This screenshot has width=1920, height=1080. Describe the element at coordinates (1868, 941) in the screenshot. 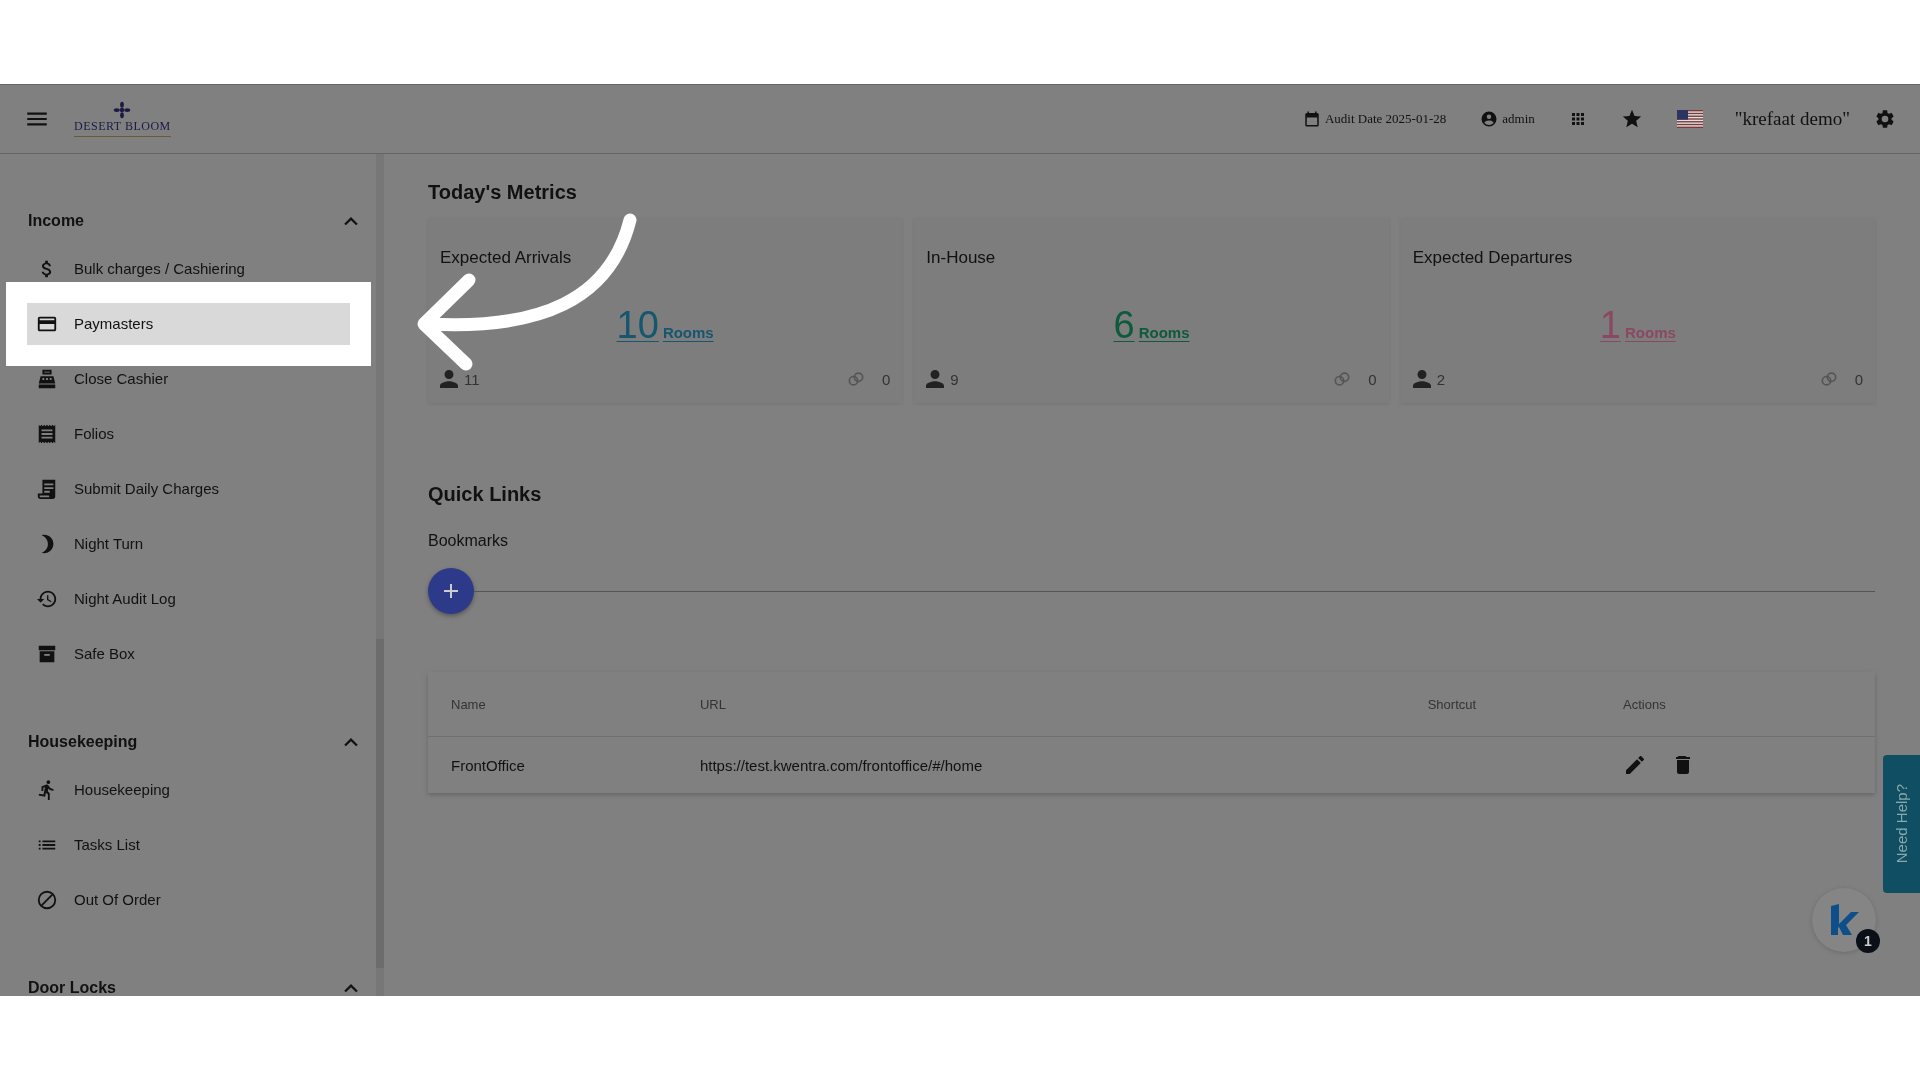

I see `notification-badge: 1` at that location.